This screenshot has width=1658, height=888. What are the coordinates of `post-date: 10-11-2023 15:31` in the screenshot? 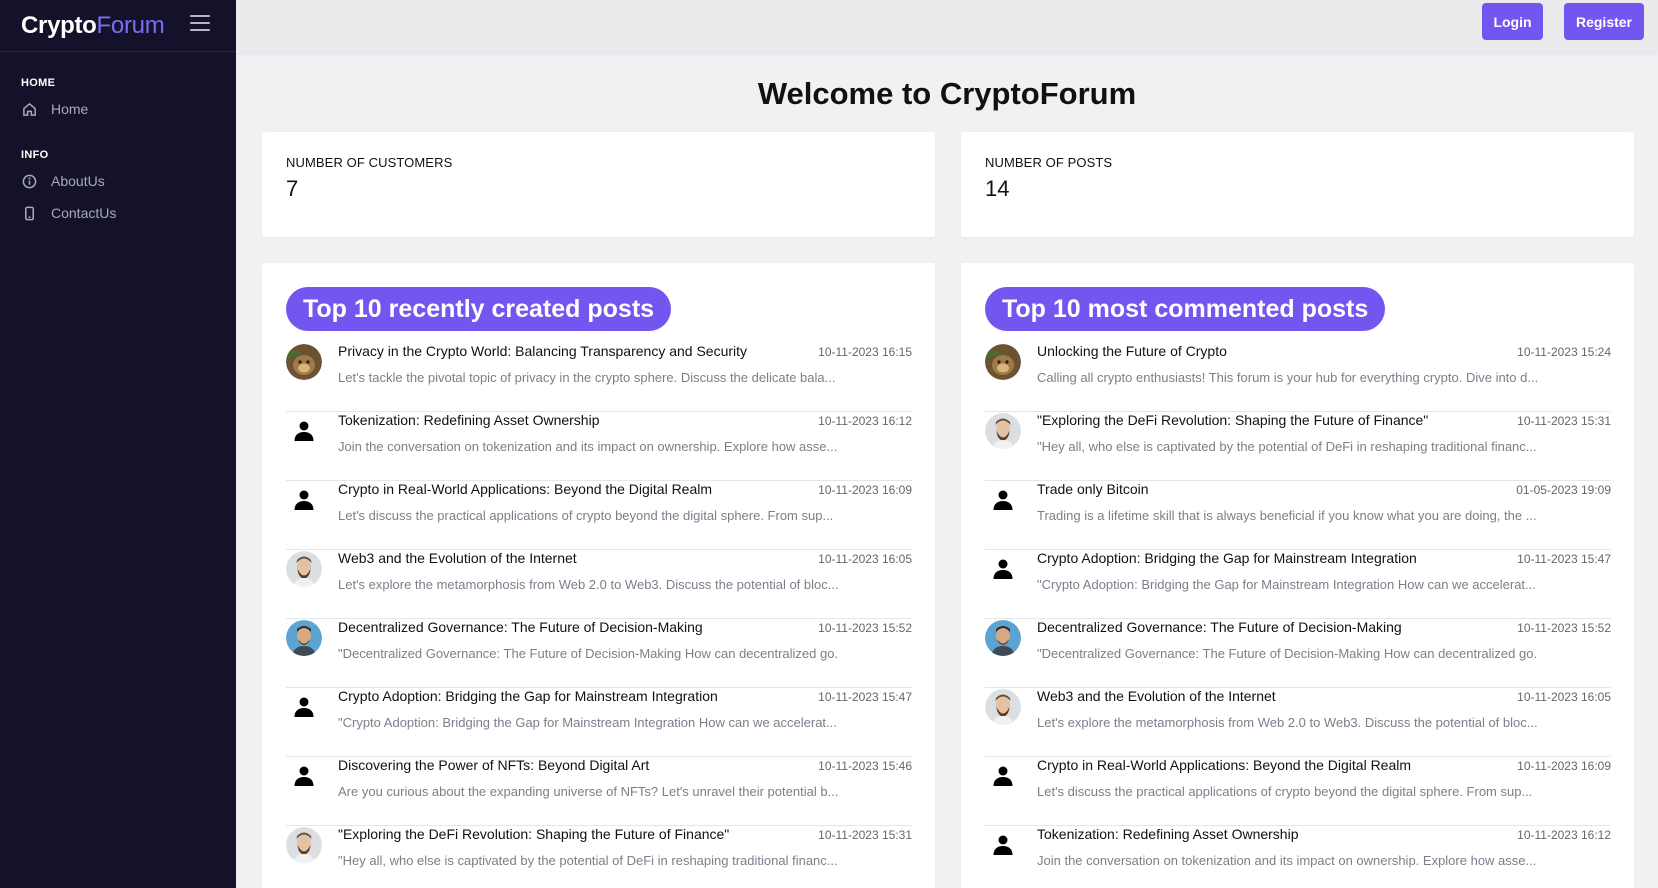 It's located at (1564, 421).